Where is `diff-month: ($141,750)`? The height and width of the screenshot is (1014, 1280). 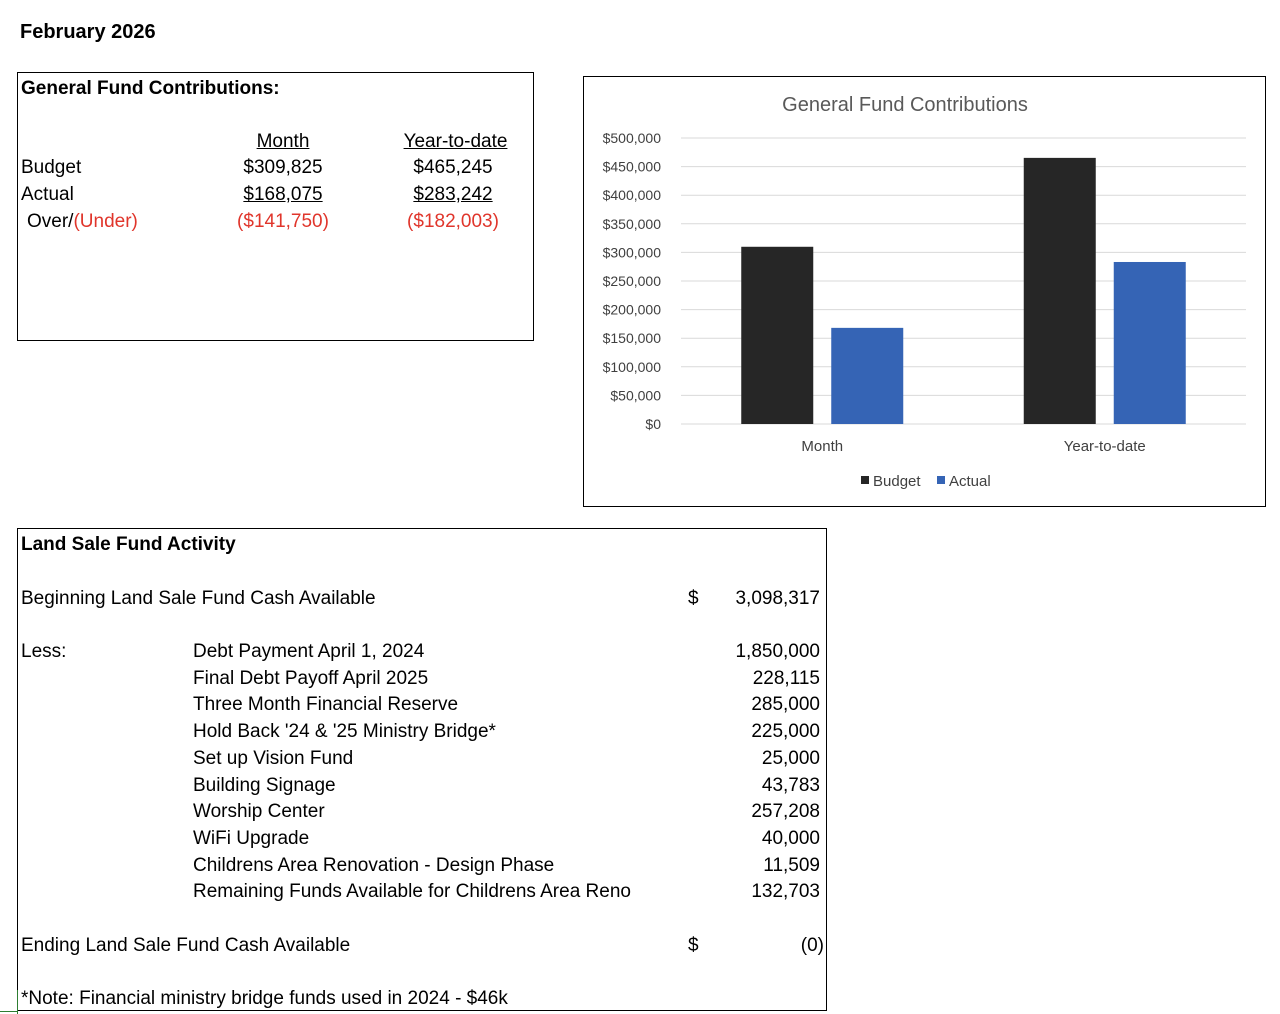 diff-month: ($141,750) is located at coordinates (283, 221).